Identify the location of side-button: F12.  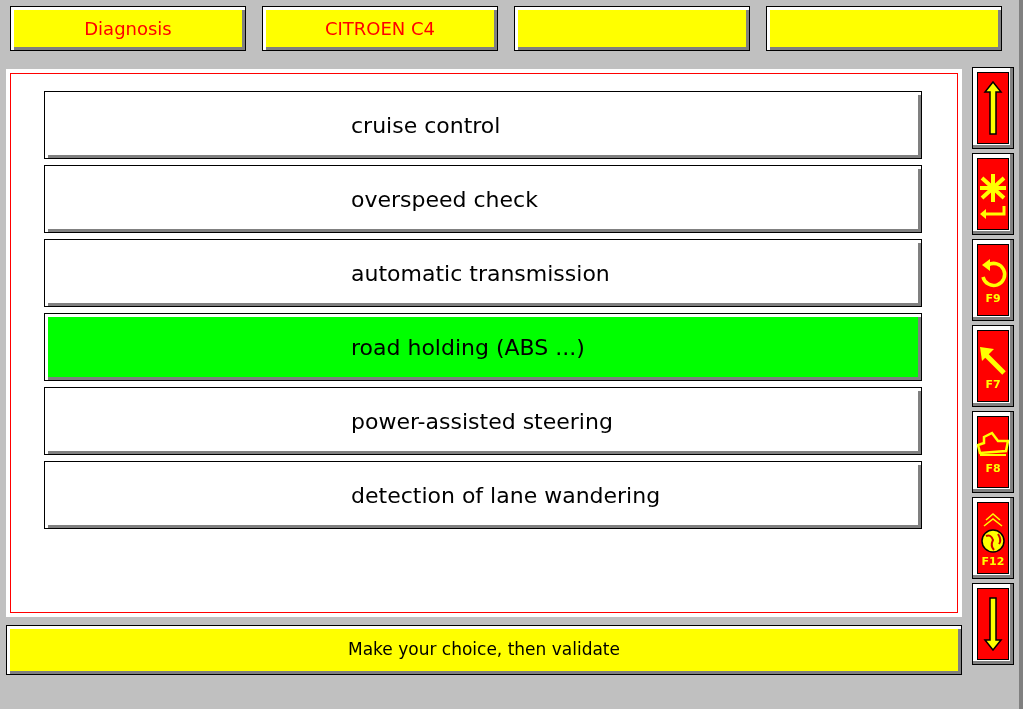
(993, 538).